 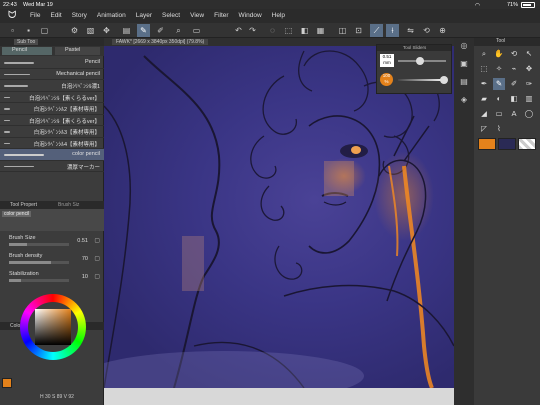 I want to click on tab-pastel: Pastel, so click(x=77, y=51).